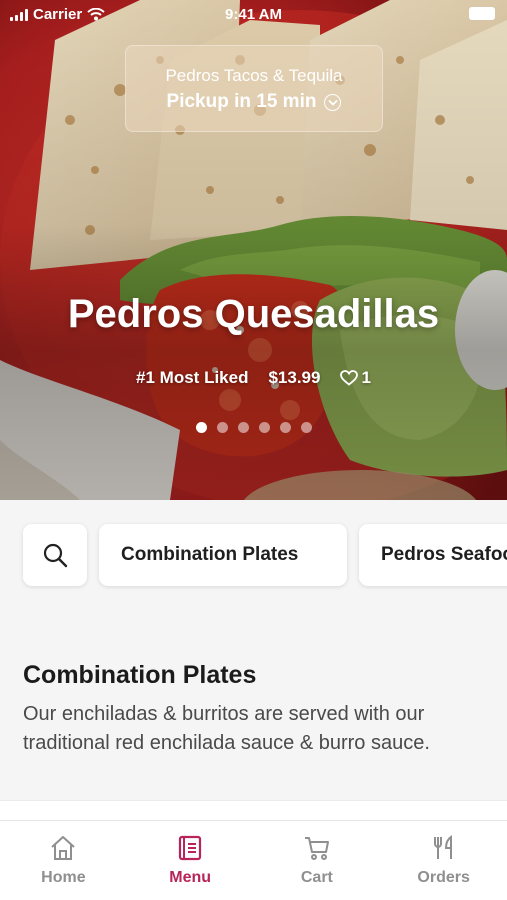 The image size is (507, 900). Describe the element at coordinates (442, 847) in the screenshot. I see `utensils-icon` at that location.